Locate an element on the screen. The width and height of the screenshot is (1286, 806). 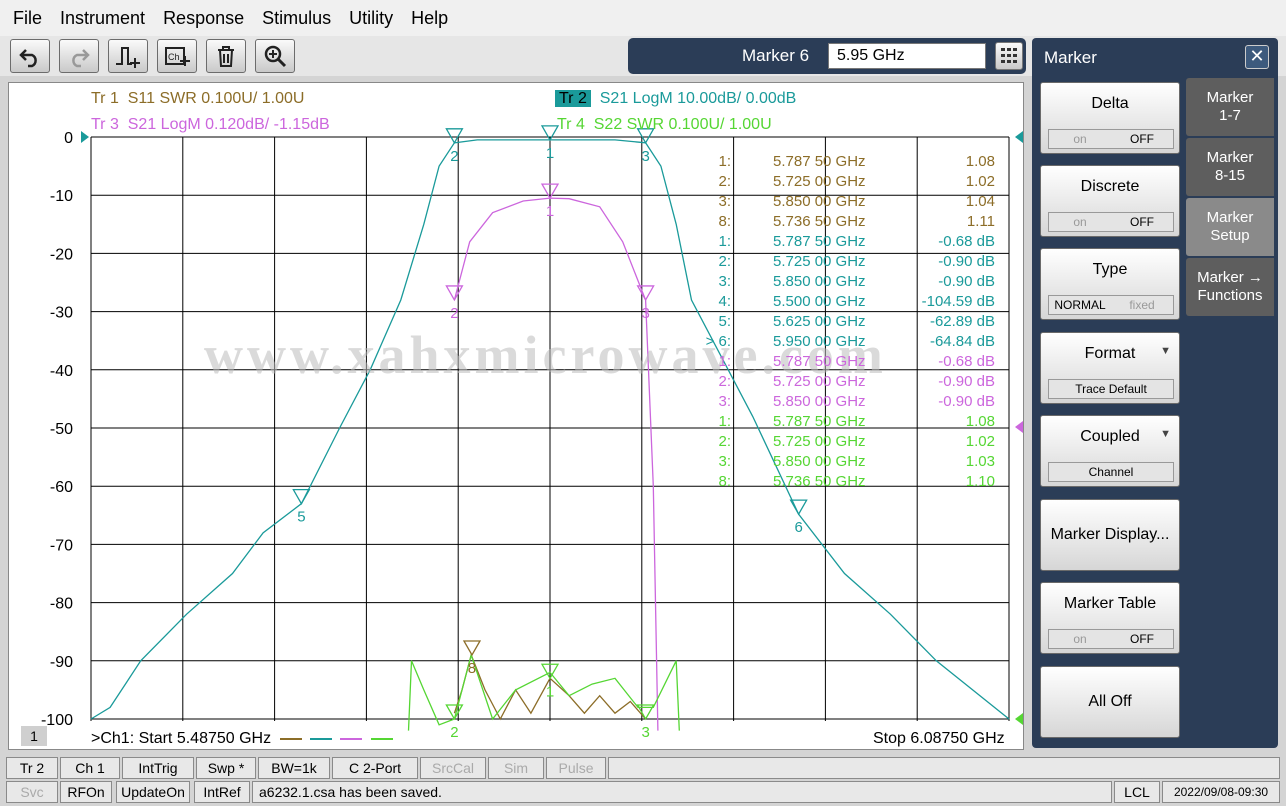
status-updateon: UpdateOn is located at coordinates (153, 792).